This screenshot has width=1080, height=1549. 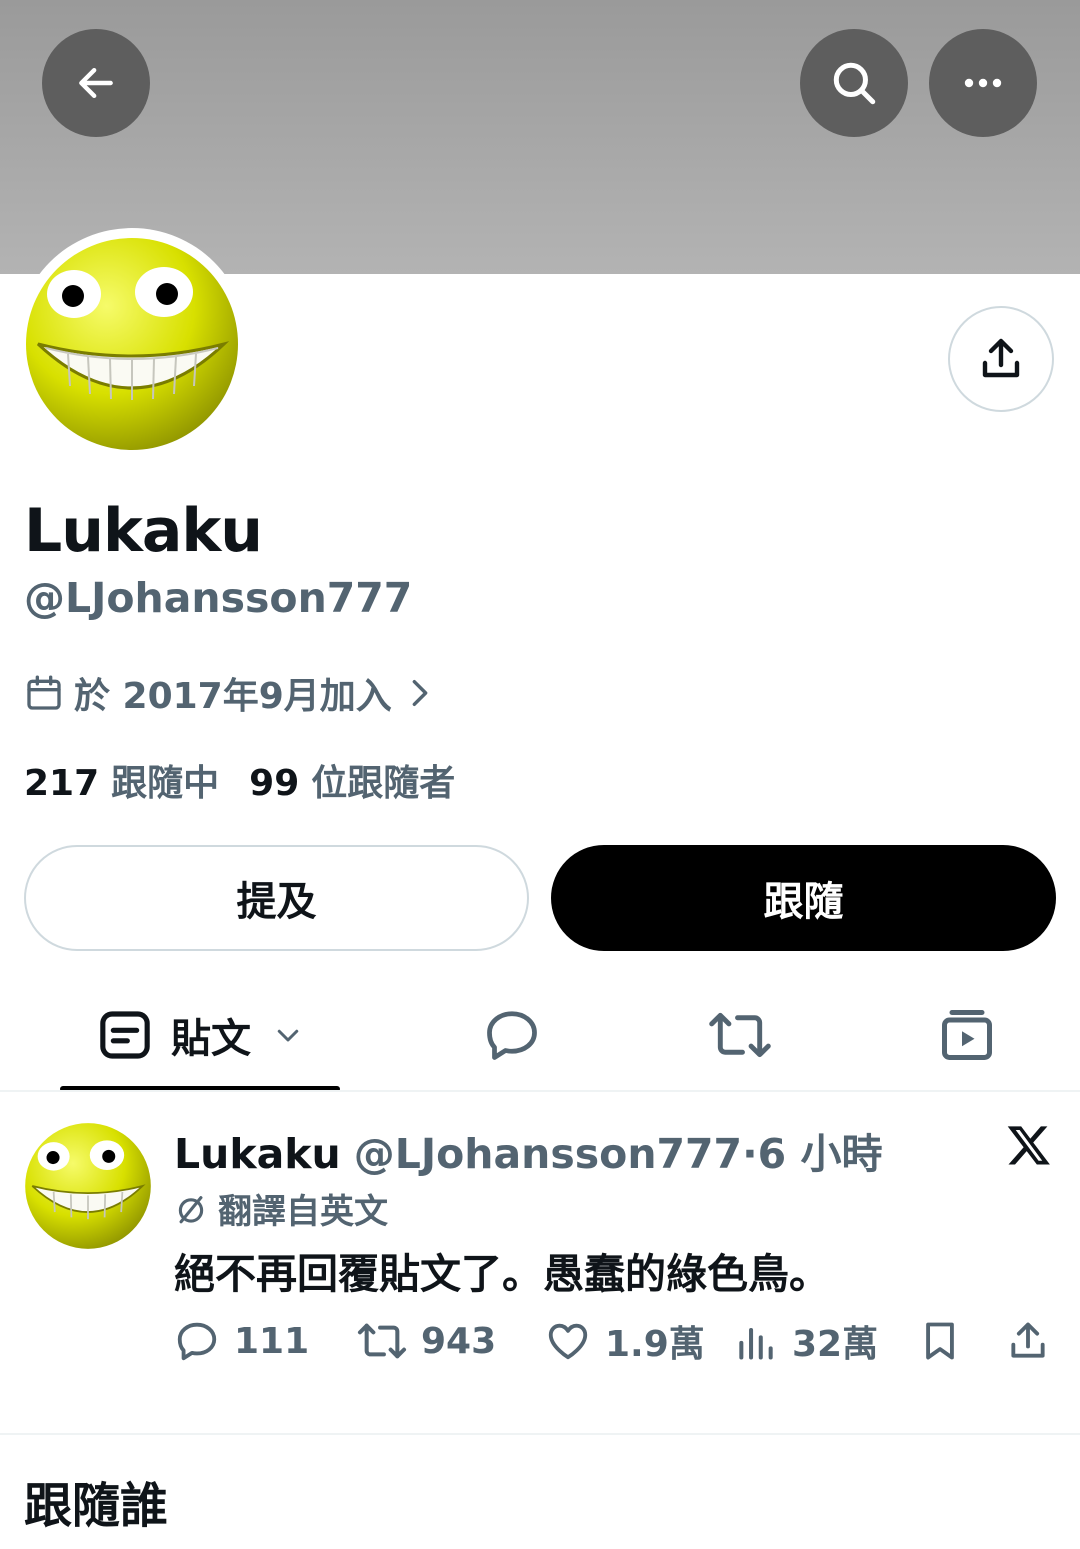 I want to click on post-text: 絕不再回覆貼文了。愚蠢的綠色鳥。, so click(x=502, y=1274).